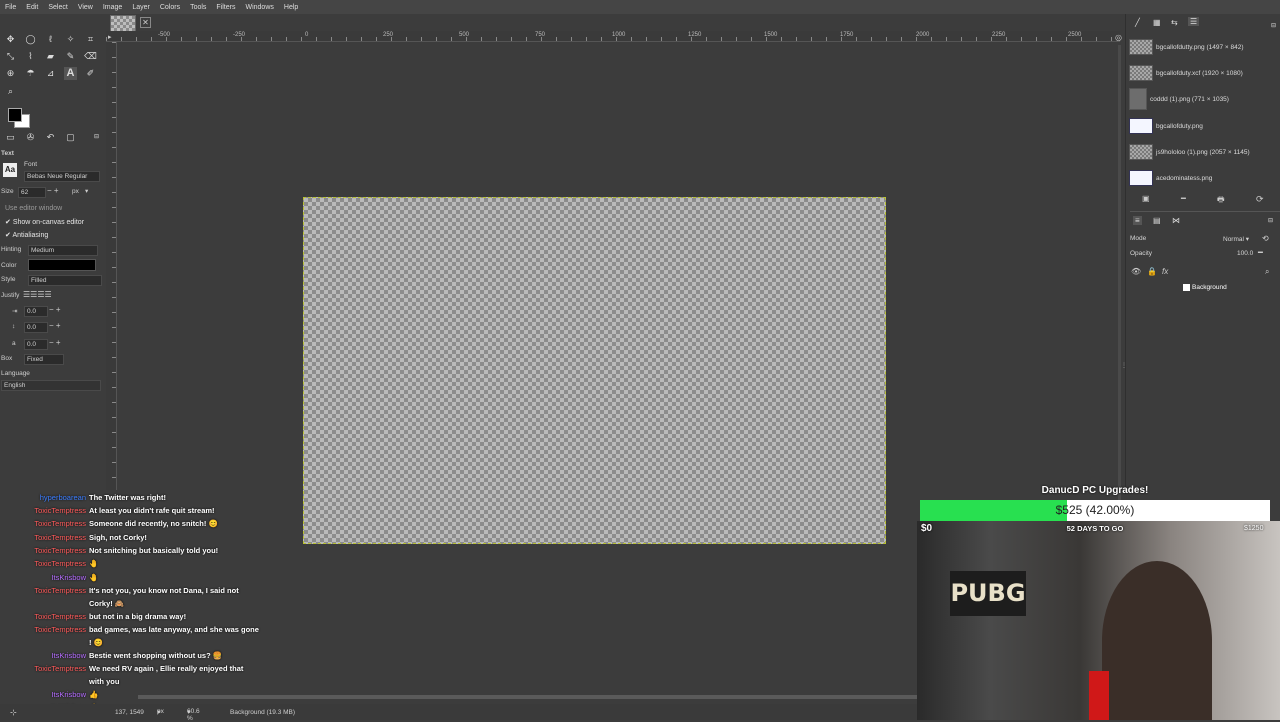 This screenshot has height=722, width=1280. Describe the element at coordinates (70, 73) in the screenshot. I see `text-tool-icon: A` at that location.